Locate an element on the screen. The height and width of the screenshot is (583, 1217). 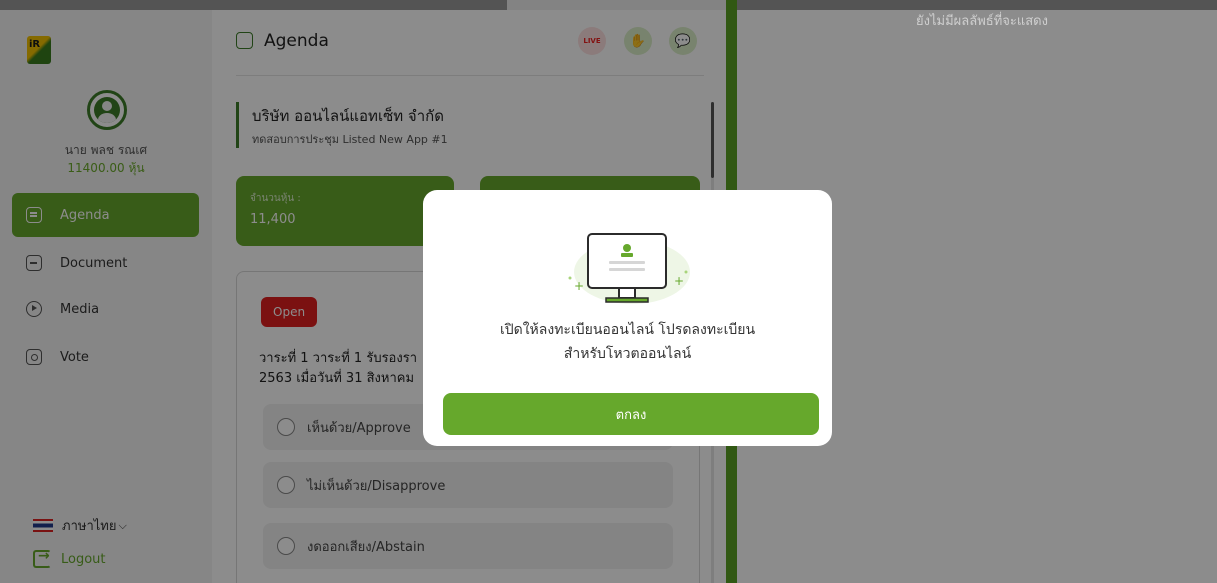
empty-results-text: ยังไม่มีผลลัพธ์ที่จะแสดง is located at coordinates (982, 21).